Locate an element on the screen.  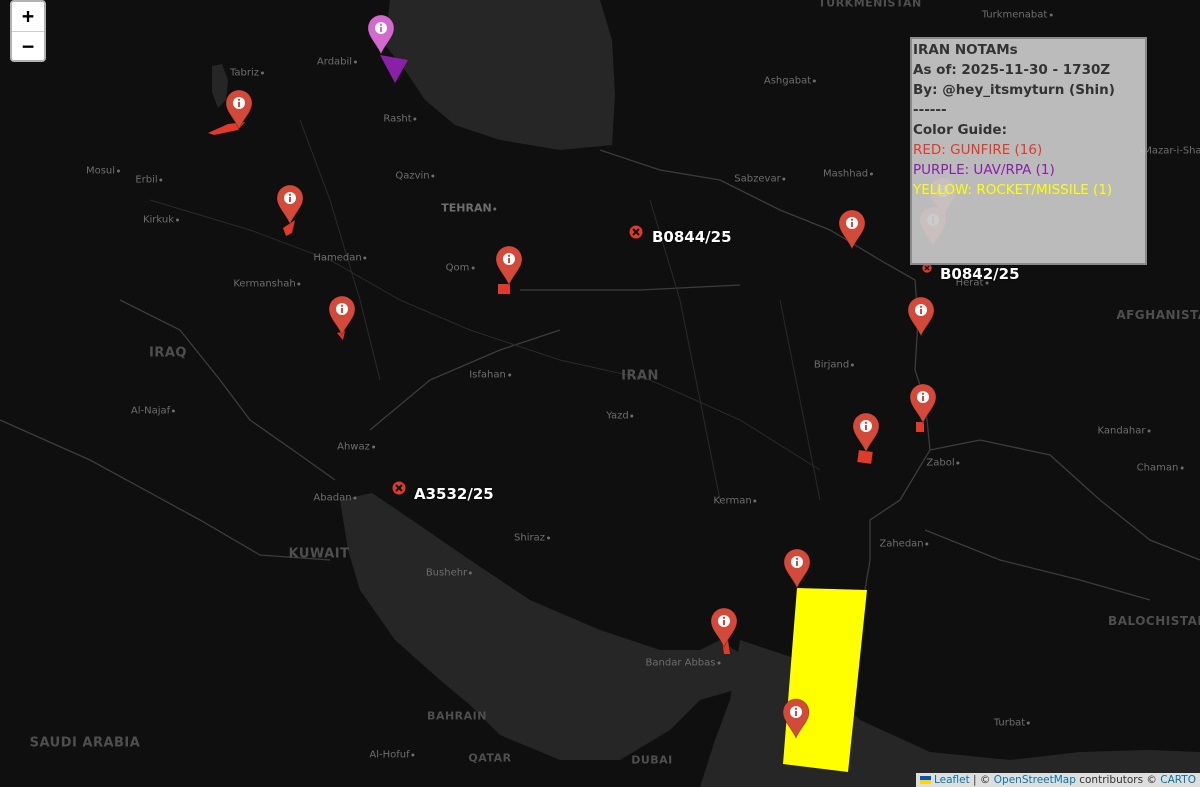
city-label: Mashhad is located at coordinates (848, 174).